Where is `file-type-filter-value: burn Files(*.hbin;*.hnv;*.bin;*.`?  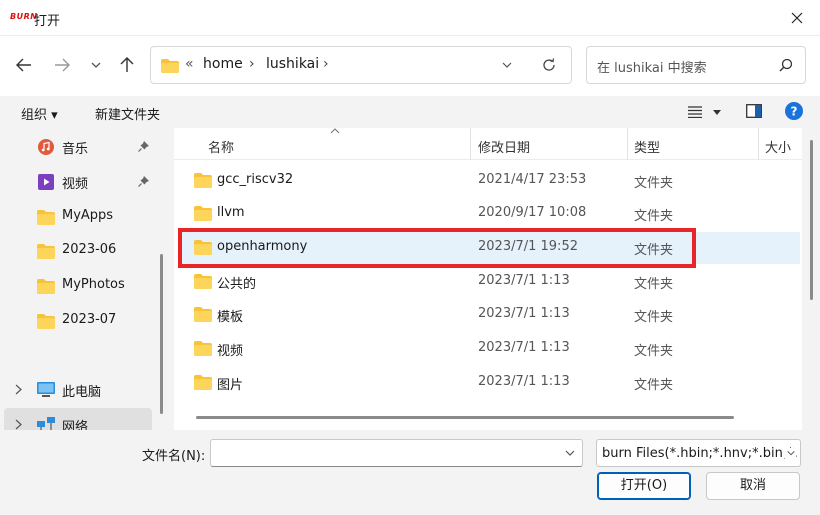 file-type-filter-value: burn Files(*.hbin;*.hnv;*.bin;*. is located at coordinates (700, 453).